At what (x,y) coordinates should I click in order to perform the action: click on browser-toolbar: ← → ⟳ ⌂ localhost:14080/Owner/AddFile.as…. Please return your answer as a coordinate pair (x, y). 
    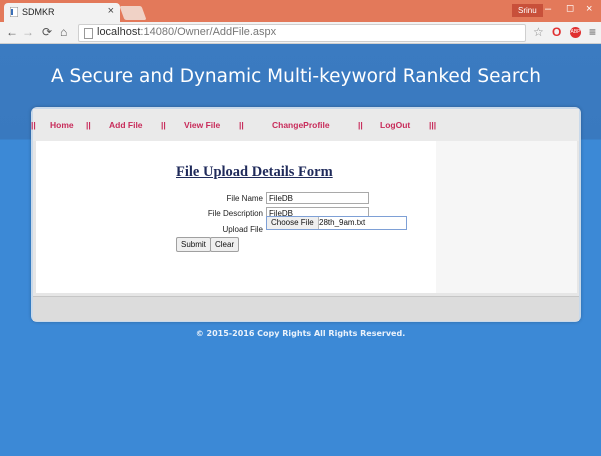
    Looking at the image, I should click on (300, 33).